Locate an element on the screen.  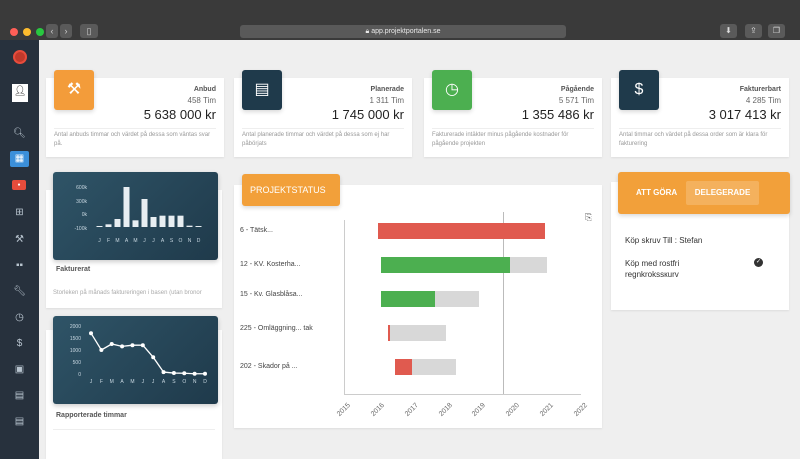
stat-value: 5 638 000 kr is located at coordinates (179, 114).